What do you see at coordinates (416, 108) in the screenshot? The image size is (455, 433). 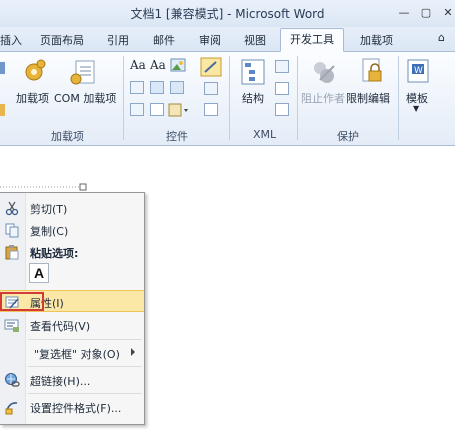 I see `template-dropdown-icon: ▼` at bounding box center [416, 108].